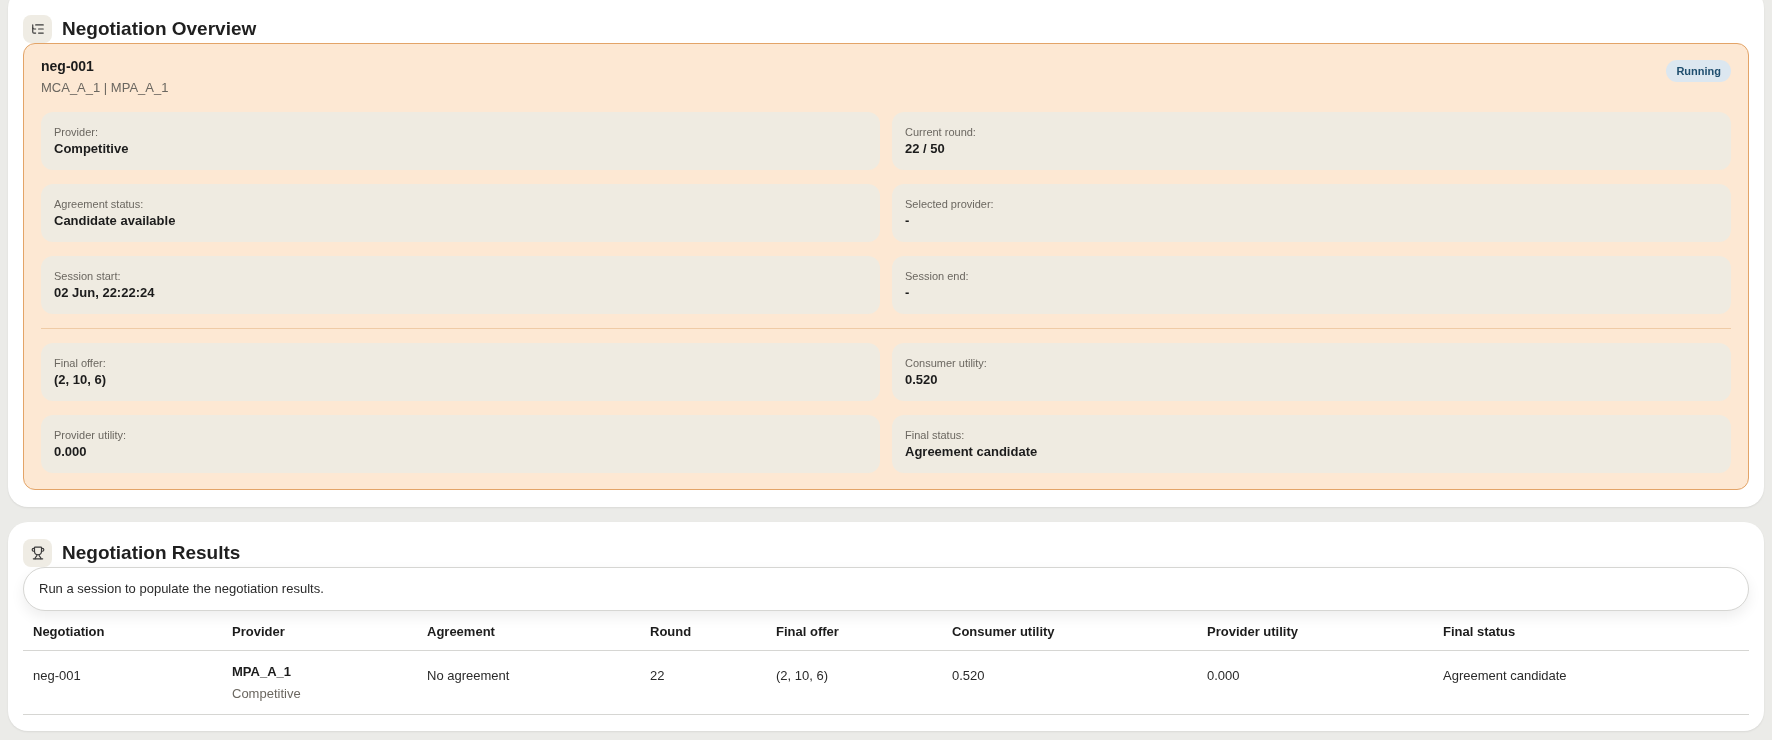  What do you see at coordinates (922, 379) in the screenshot?
I see `field-value: 0.520` at bounding box center [922, 379].